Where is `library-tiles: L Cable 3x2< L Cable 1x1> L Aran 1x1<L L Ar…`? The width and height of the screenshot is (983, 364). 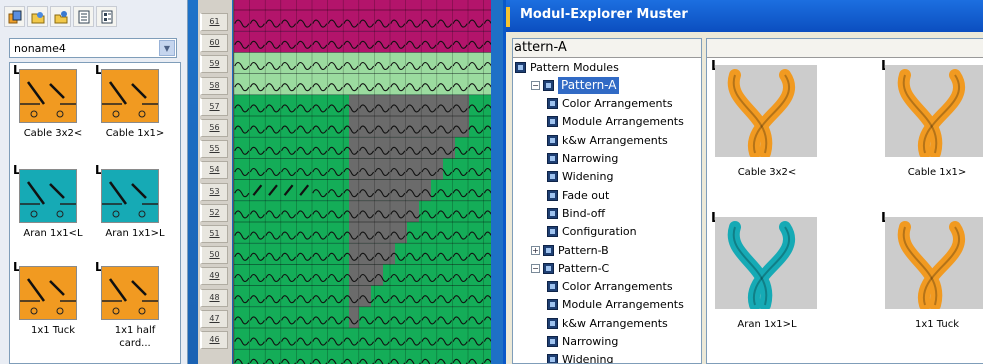
library-tiles: L Cable 3x2< L Cable 1x1> L Aran 1x1<L L Ar… is located at coordinates (95, 213).